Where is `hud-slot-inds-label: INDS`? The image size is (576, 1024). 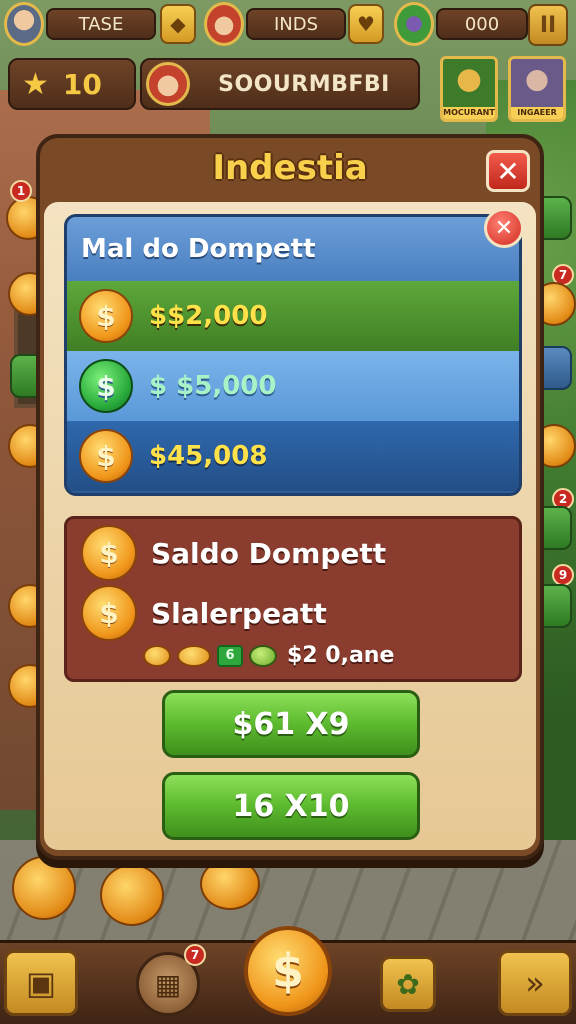
hud-slot-inds-label: INDS is located at coordinates (296, 24).